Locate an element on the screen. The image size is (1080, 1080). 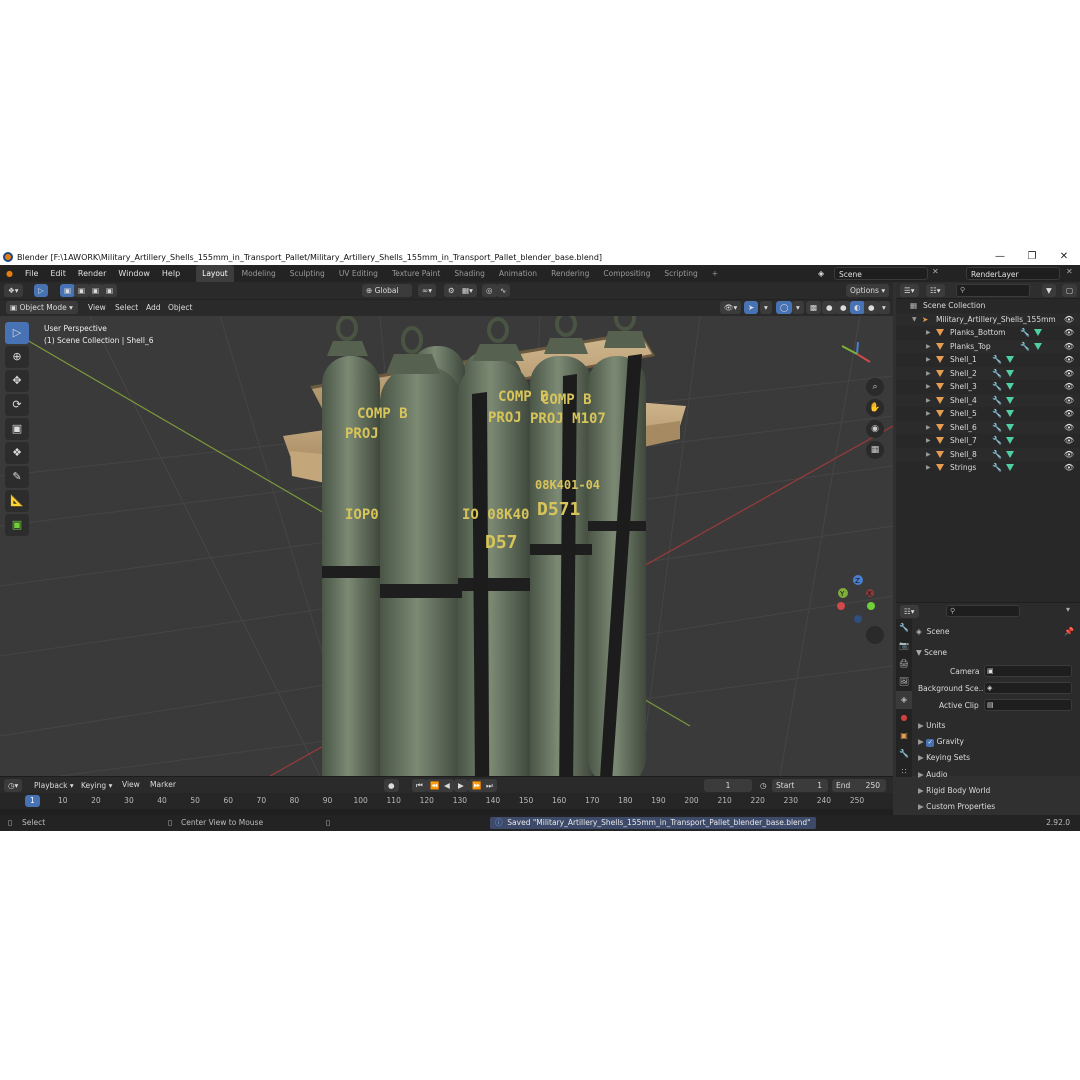
play-icon: ▶ is located at coordinates (461, 785).